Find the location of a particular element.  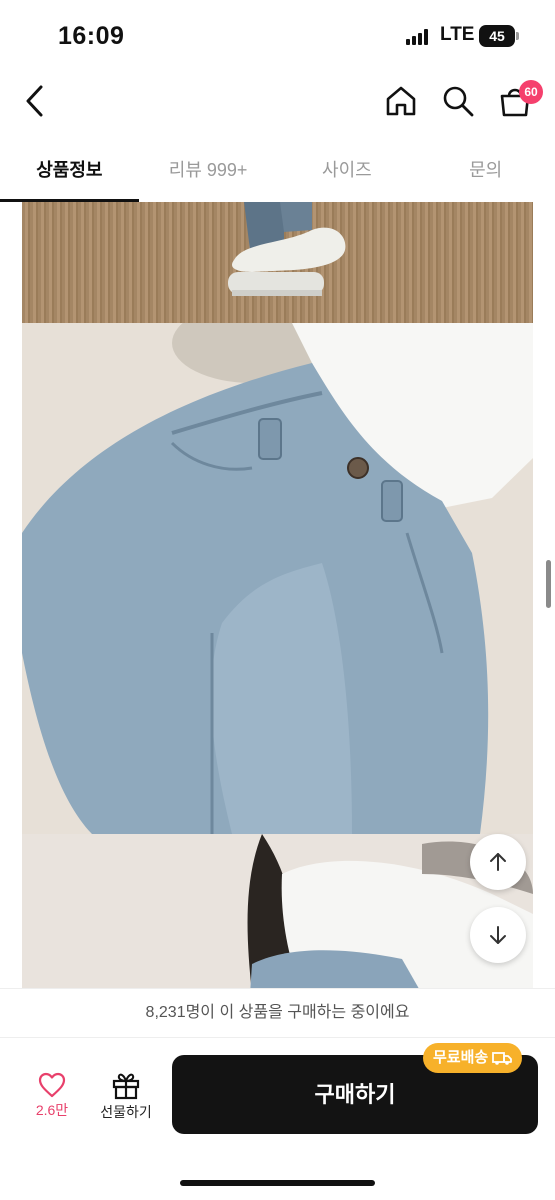

tab-inquiry: 문의 is located at coordinates (485, 171).